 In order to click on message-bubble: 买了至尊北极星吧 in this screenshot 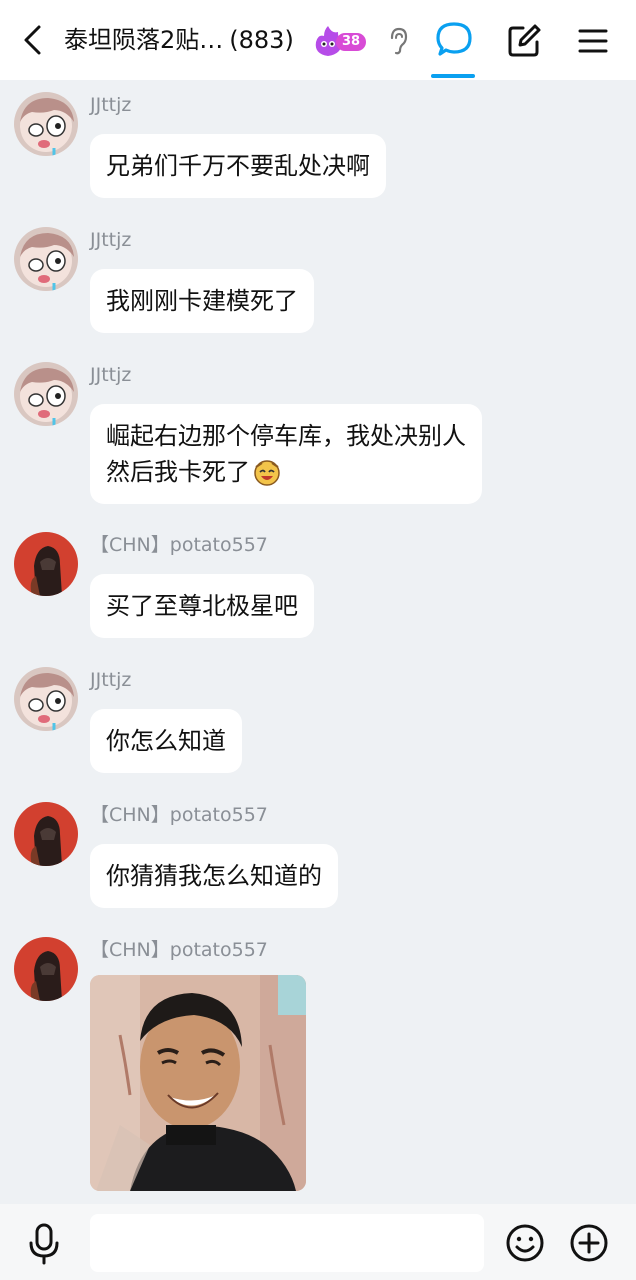, I will do `click(202, 606)`.